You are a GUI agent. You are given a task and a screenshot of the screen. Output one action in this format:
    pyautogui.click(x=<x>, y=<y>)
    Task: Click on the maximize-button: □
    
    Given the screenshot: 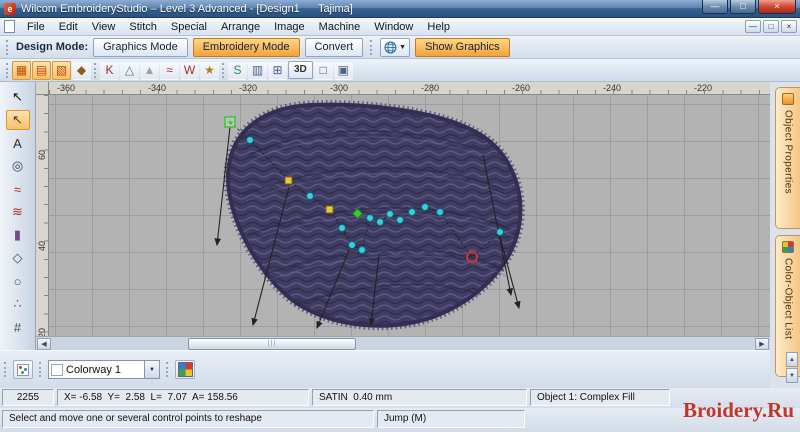 What is the action you would take?
    pyautogui.click(x=743, y=7)
    